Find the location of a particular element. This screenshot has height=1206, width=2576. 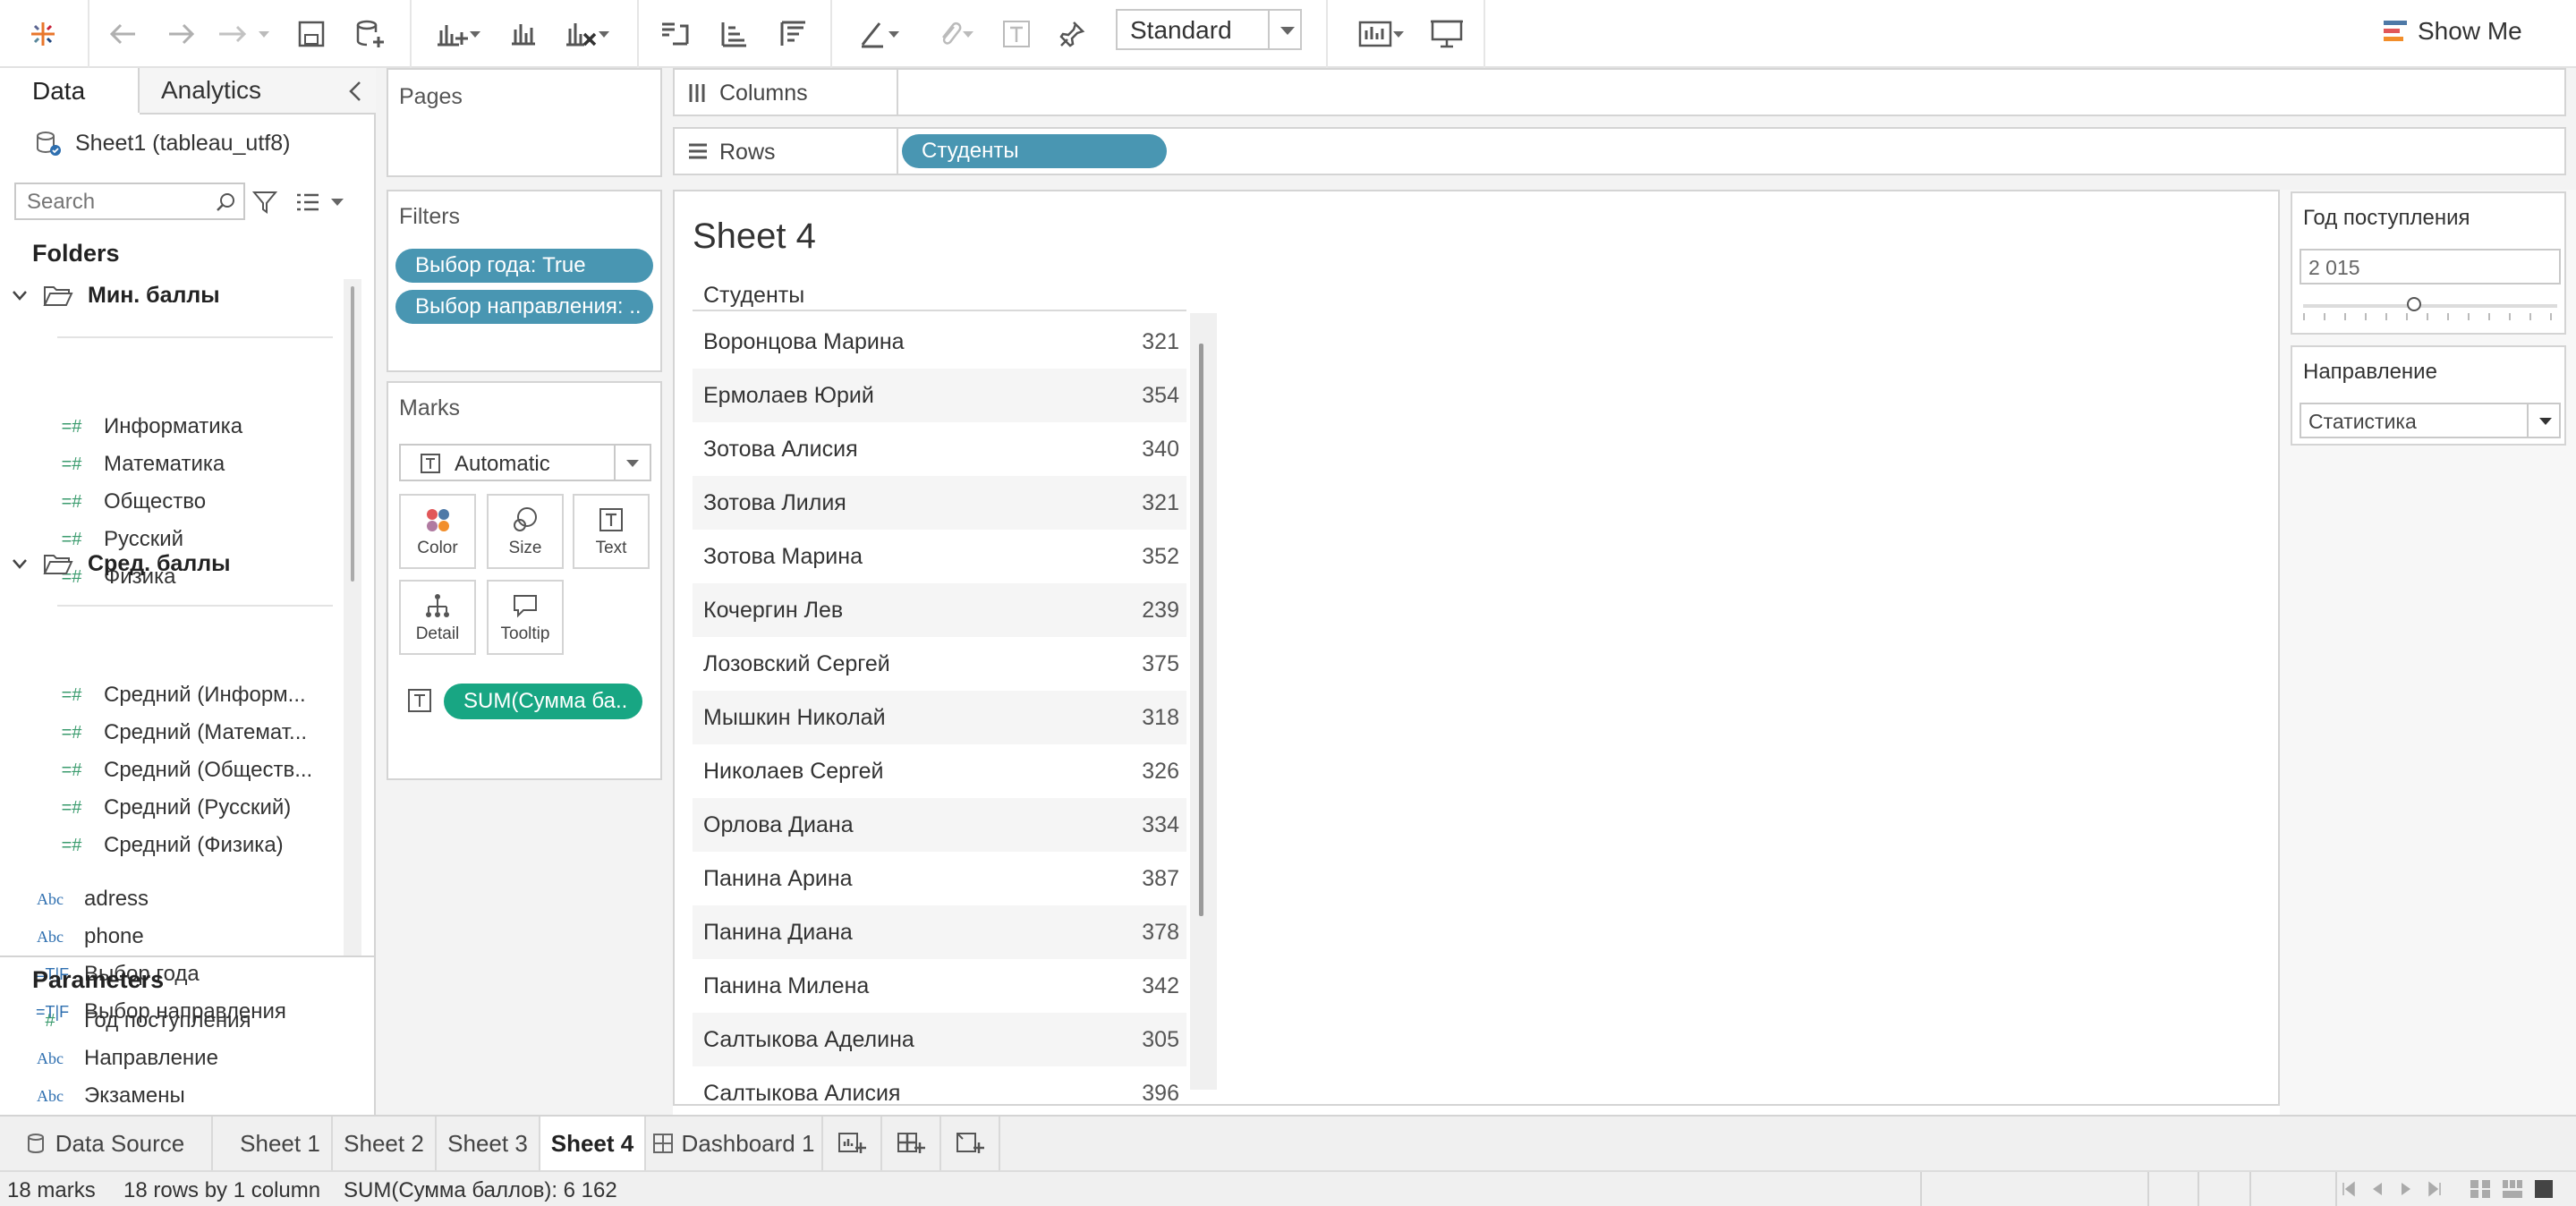

table-row: Панина Милена 342 is located at coordinates (939, 986).